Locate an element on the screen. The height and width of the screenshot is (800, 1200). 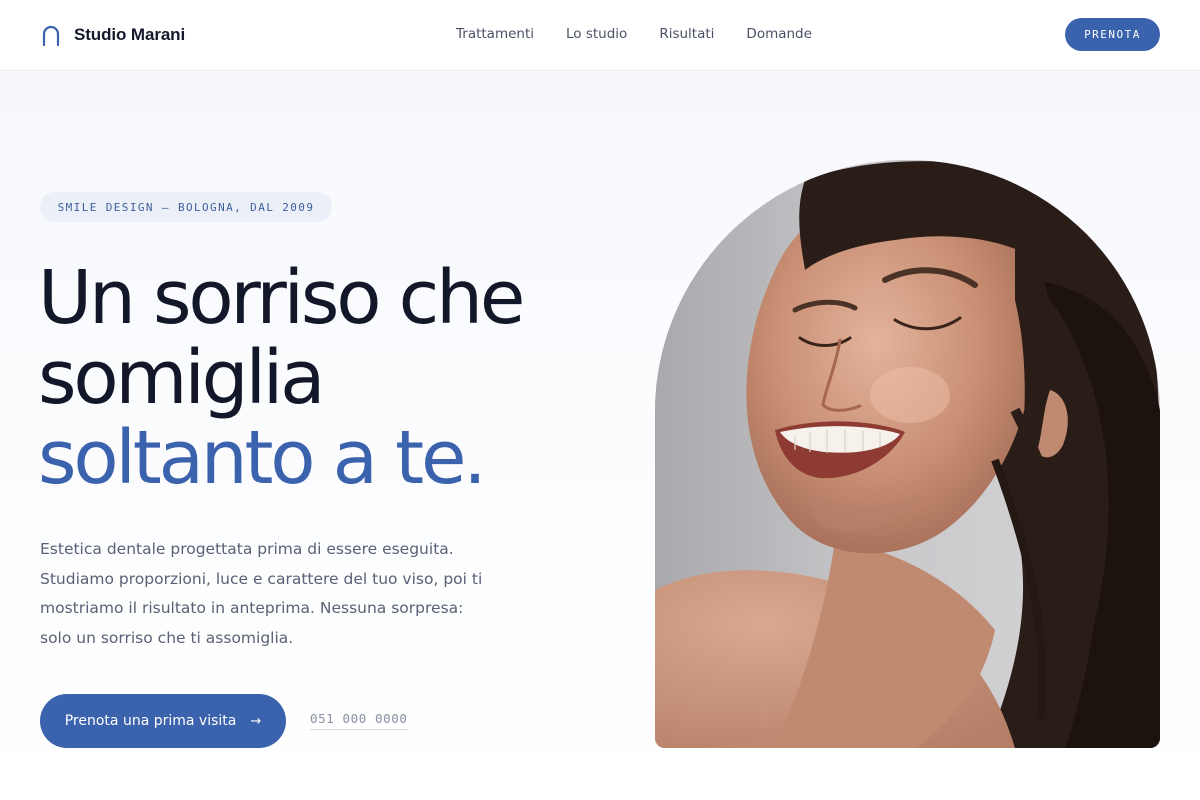
book-first-visit-button: Prenota una prima visita → is located at coordinates (163, 721).